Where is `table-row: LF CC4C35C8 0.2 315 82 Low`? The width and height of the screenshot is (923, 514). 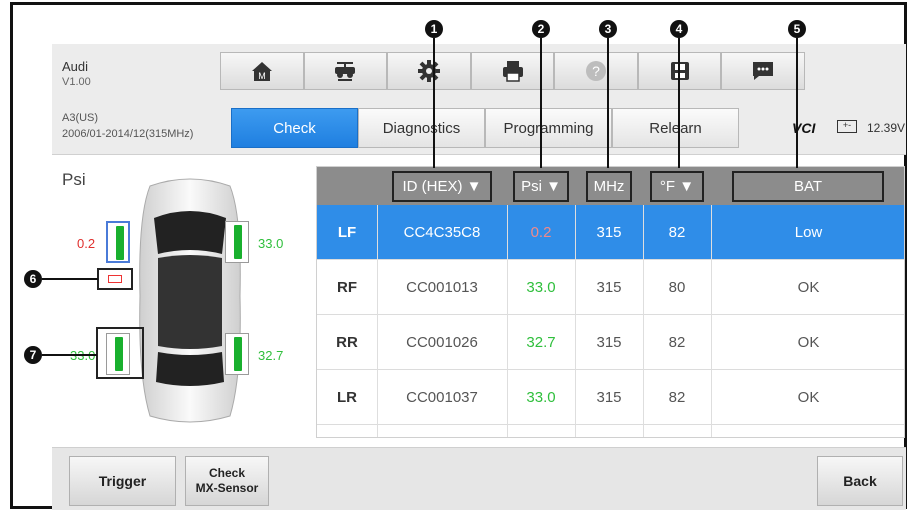
table-row: LF CC4C35C8 0.2 315 82 Low is located at coordinates (610, 232).